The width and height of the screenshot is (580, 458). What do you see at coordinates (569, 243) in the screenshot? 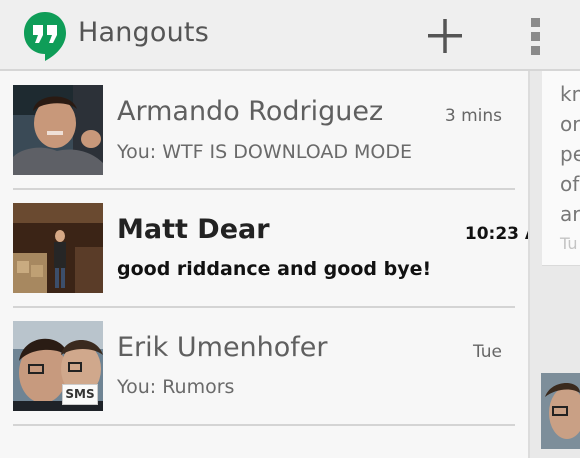
I see `message-time: Tu` at bounding box center [569, 243].